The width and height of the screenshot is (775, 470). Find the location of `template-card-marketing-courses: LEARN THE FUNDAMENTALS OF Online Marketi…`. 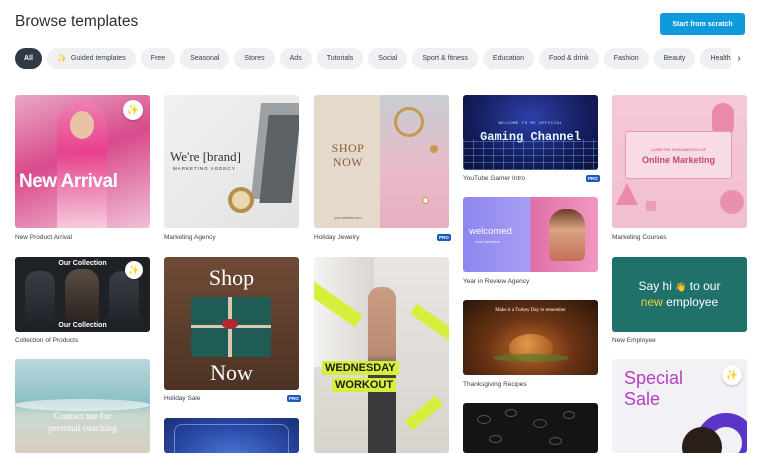

template-card-marketing-courses: LEARN THE FUNDAMENTALS OF Online Marketi… is located at coordinates (679, 161).